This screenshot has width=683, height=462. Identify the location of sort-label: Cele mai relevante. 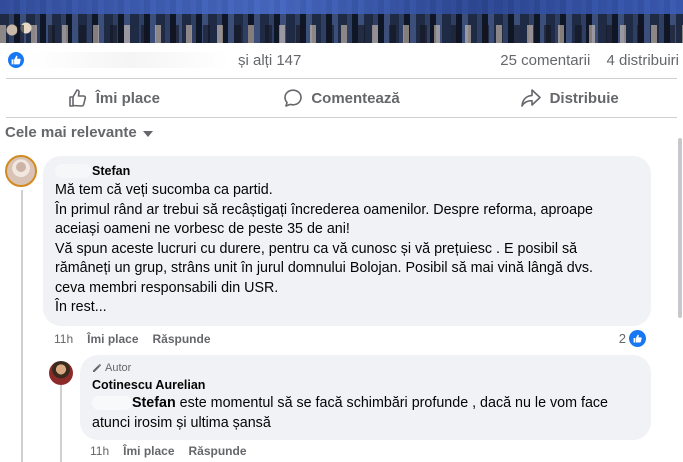
(71, 132).